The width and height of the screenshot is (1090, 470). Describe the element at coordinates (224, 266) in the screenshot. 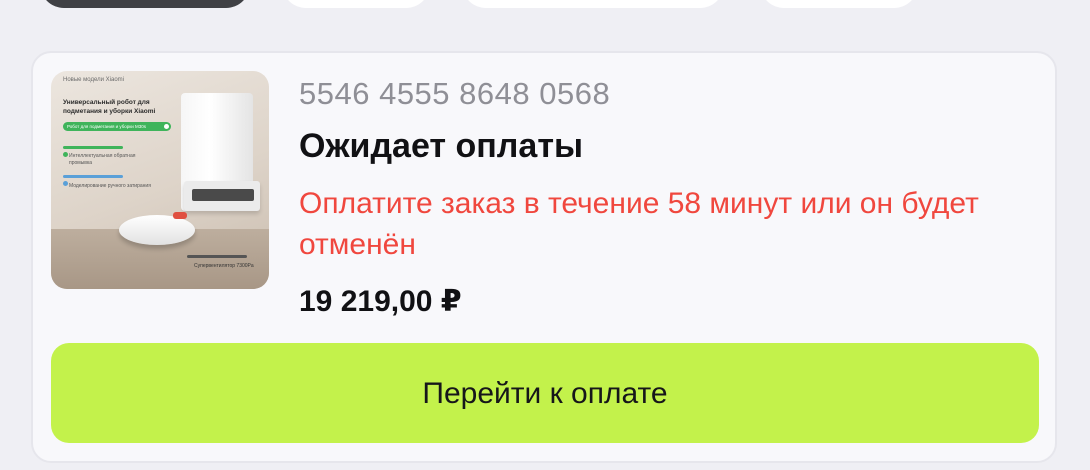

I see `image-caption: Супервентилятор 7300Pa` at that location.